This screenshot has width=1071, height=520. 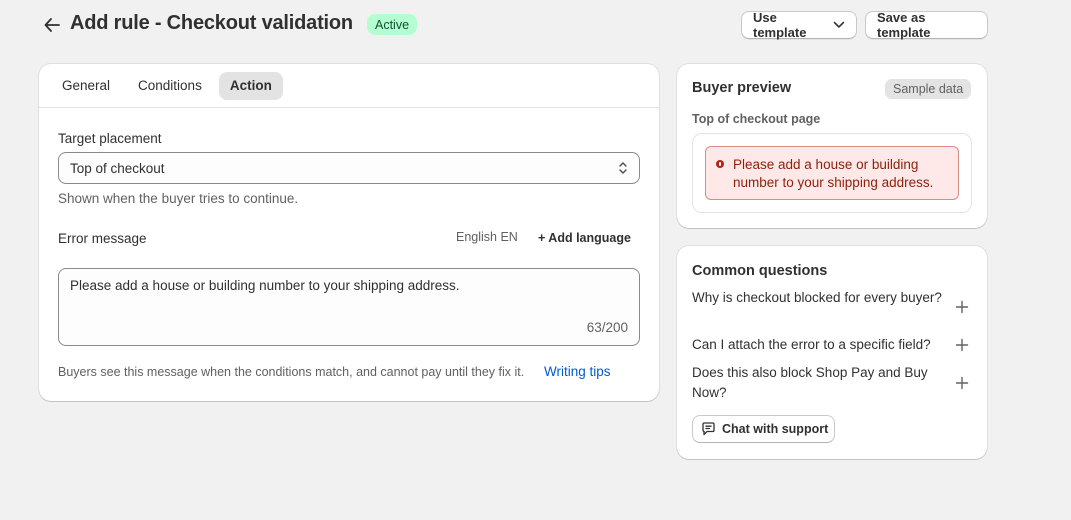 What do you see at coordinates (250, 85) in the screenshot?
I see `tab-action: Action` at bounding box center [250, 85].